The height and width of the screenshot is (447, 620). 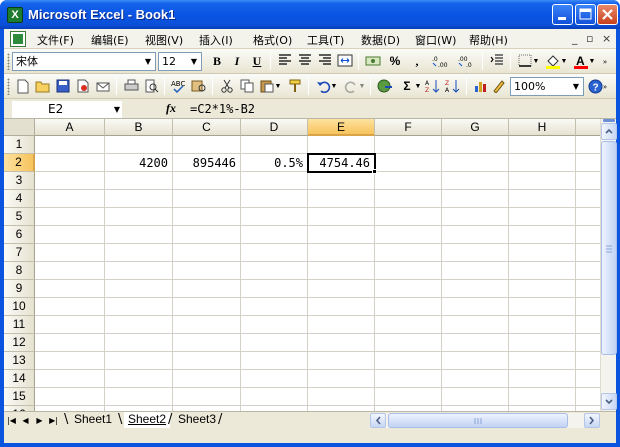 I want to click on select-all-corner, so click(x=19, y=127).